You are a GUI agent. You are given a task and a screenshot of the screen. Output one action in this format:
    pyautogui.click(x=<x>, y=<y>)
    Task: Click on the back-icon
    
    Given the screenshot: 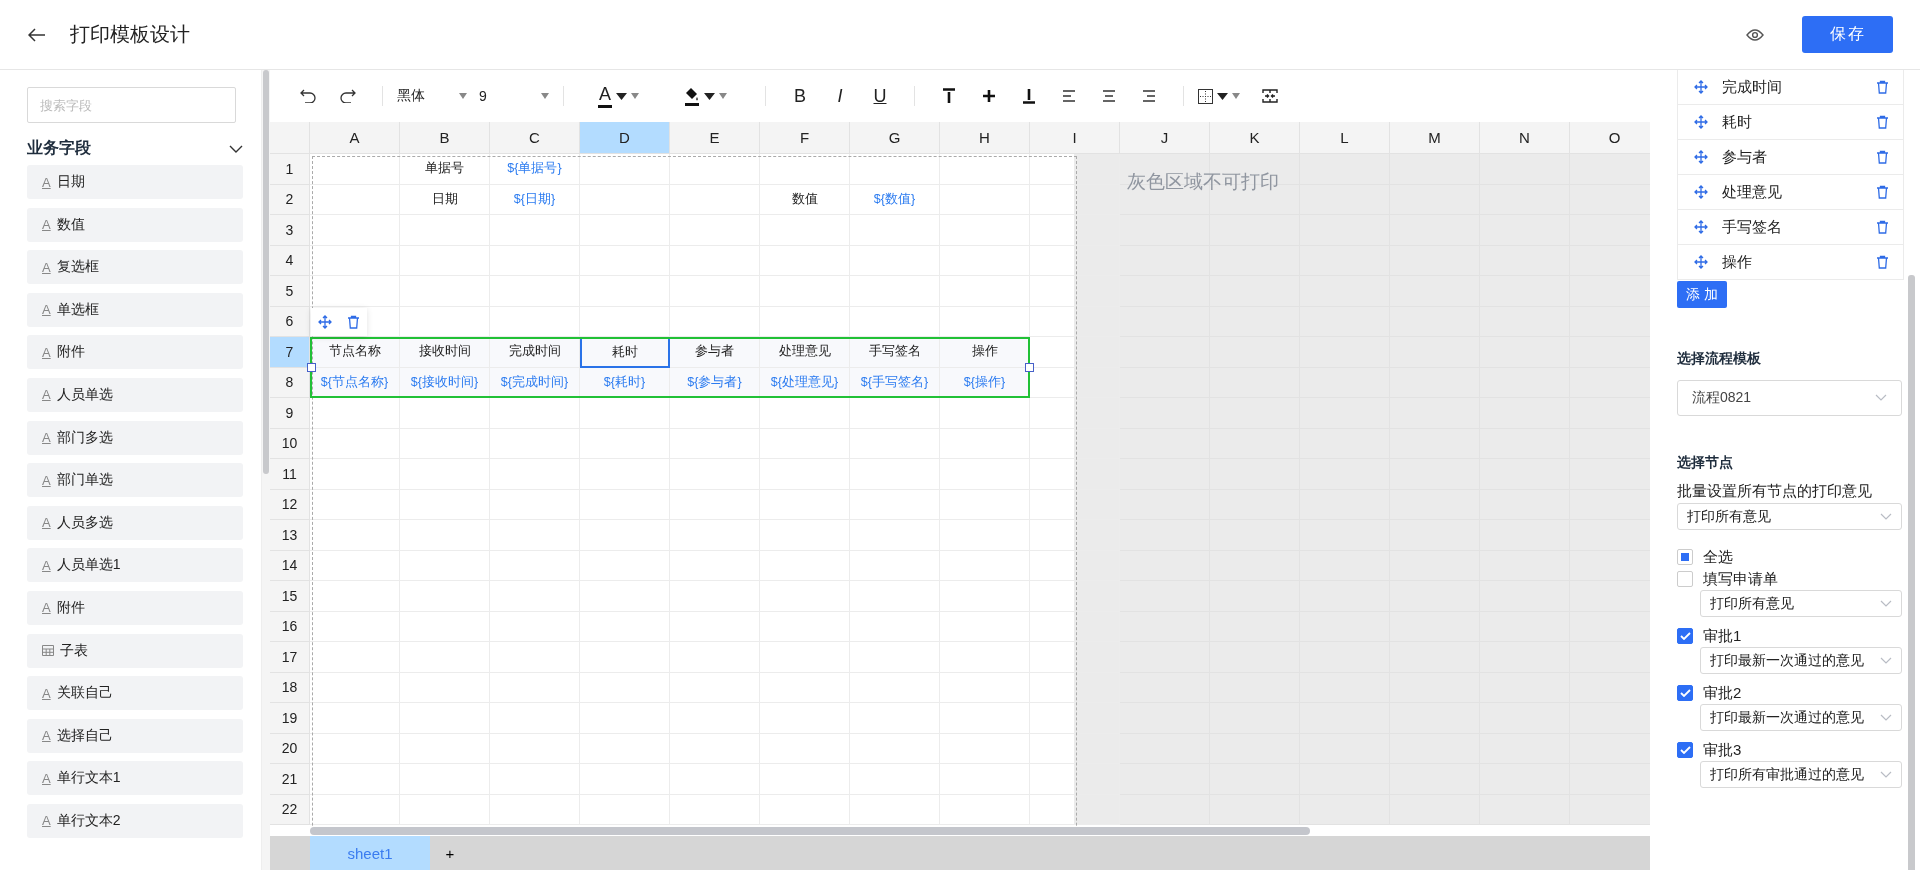 What is the action you would take?
    pyautogui.click(x=37, y=34)
    